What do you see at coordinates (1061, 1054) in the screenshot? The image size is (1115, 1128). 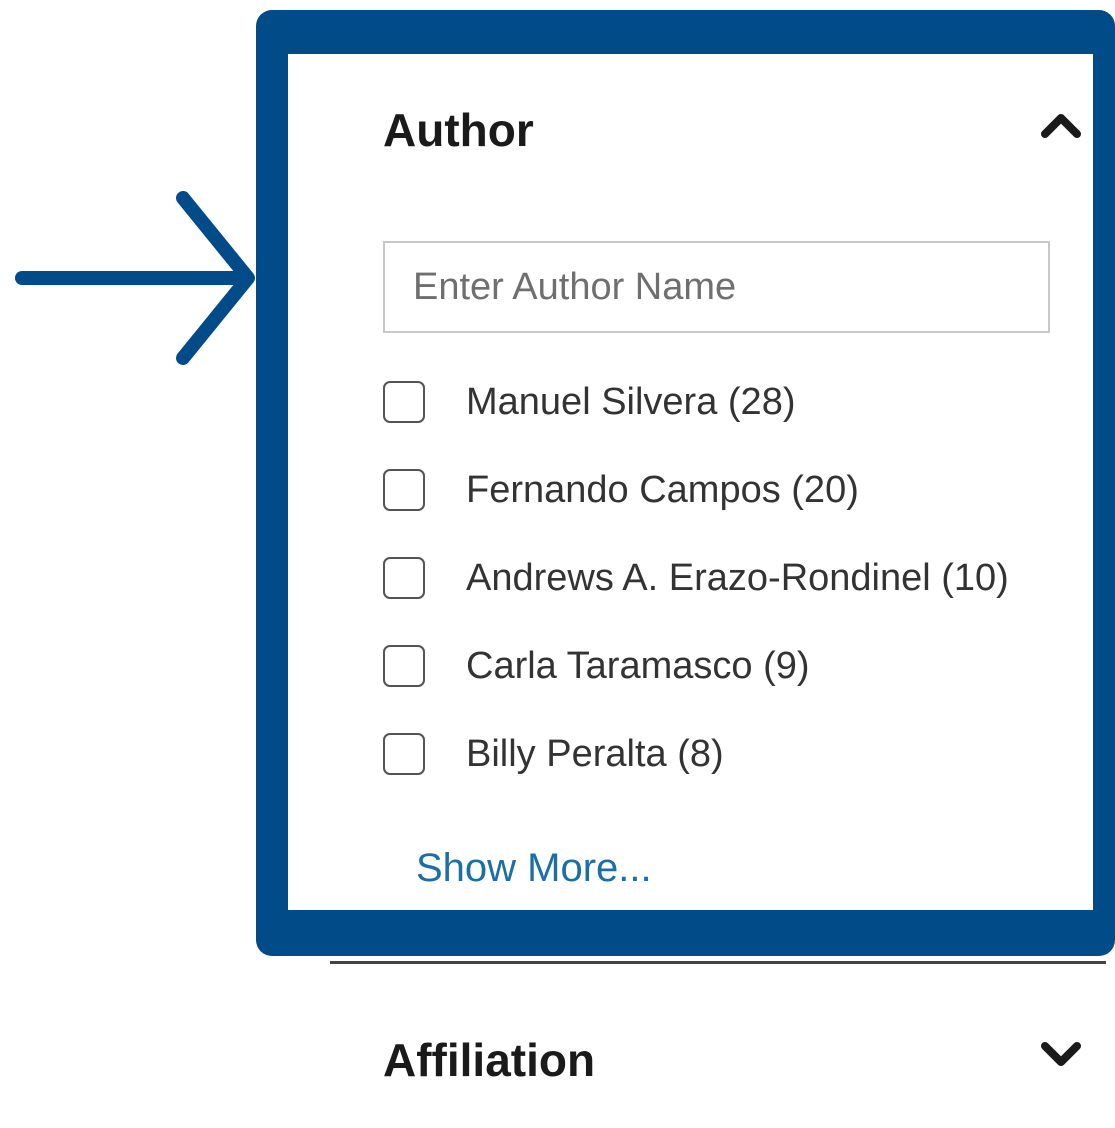 I see `chevron-down-icon` at bounding box center [1061, 1054].